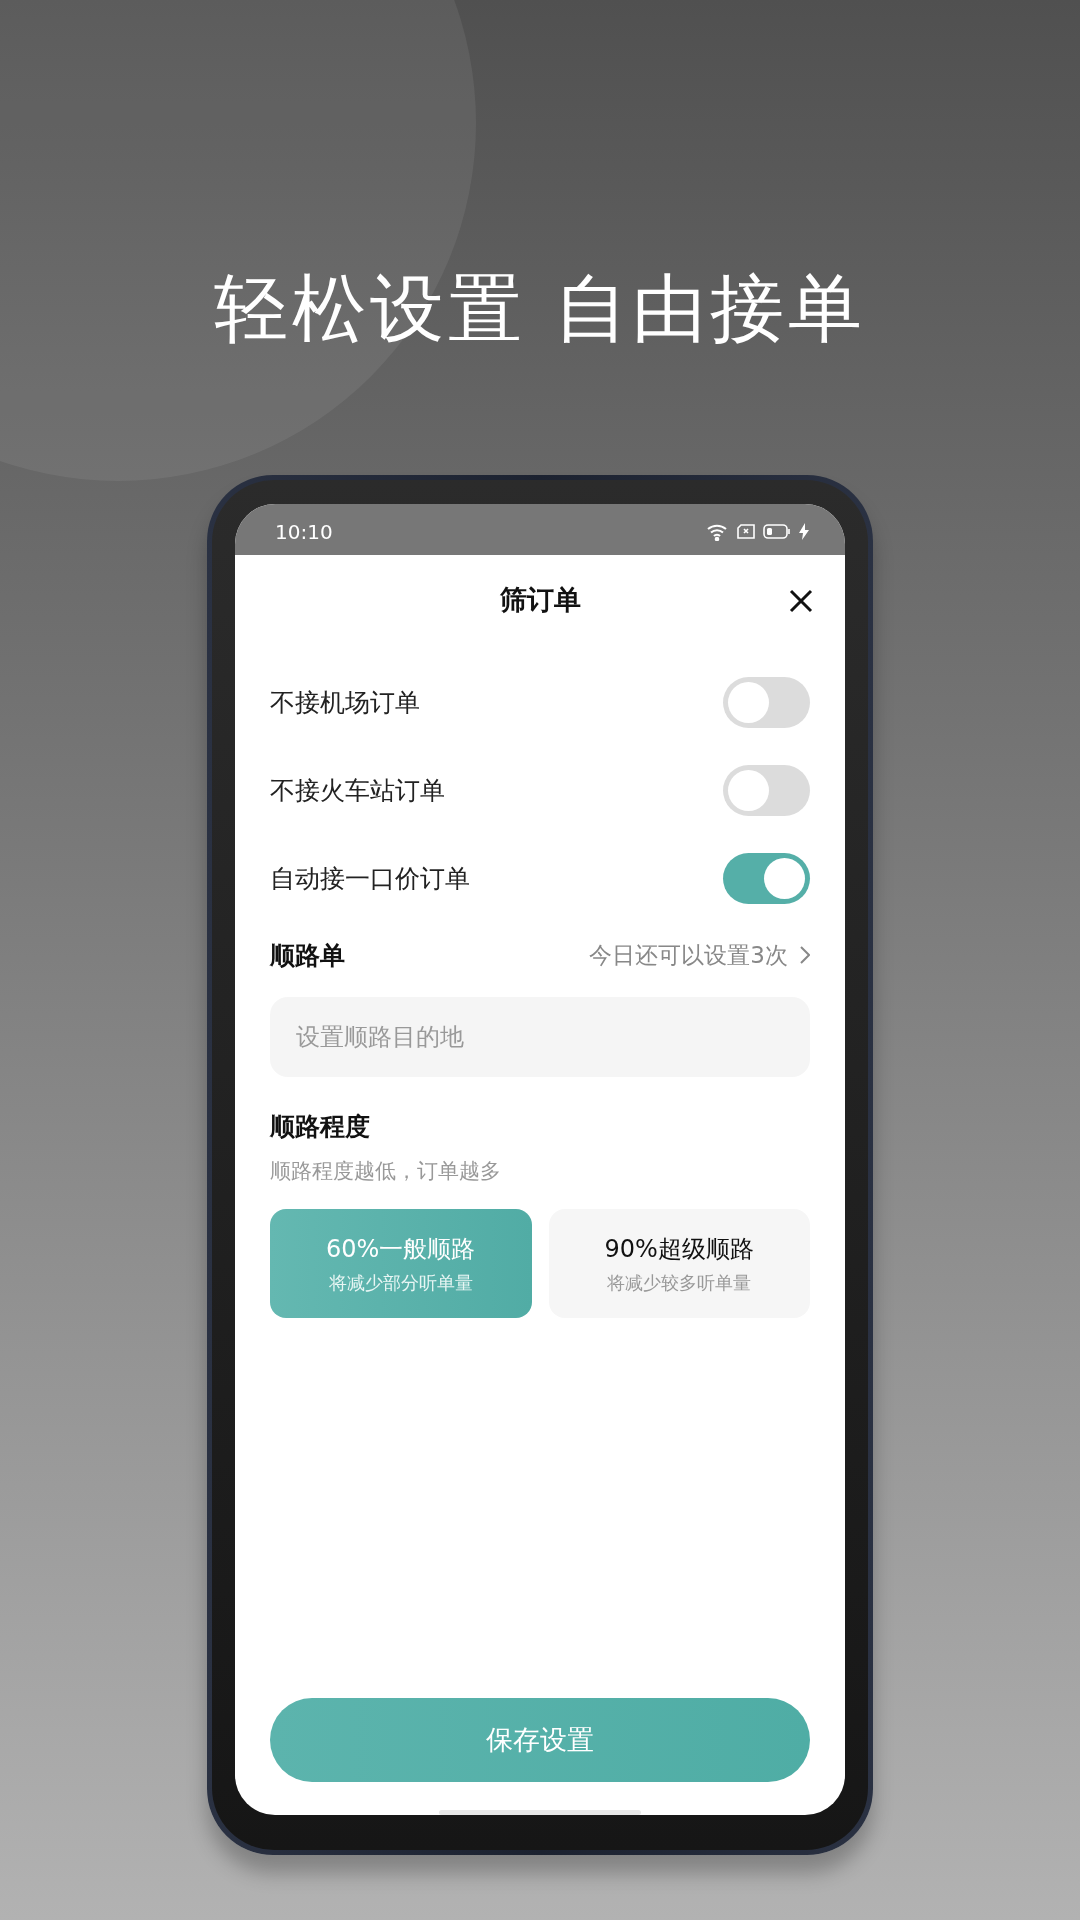  I want to click on option-card: 90%超级顺路 将减少较多听单量, so click(679, 1263).